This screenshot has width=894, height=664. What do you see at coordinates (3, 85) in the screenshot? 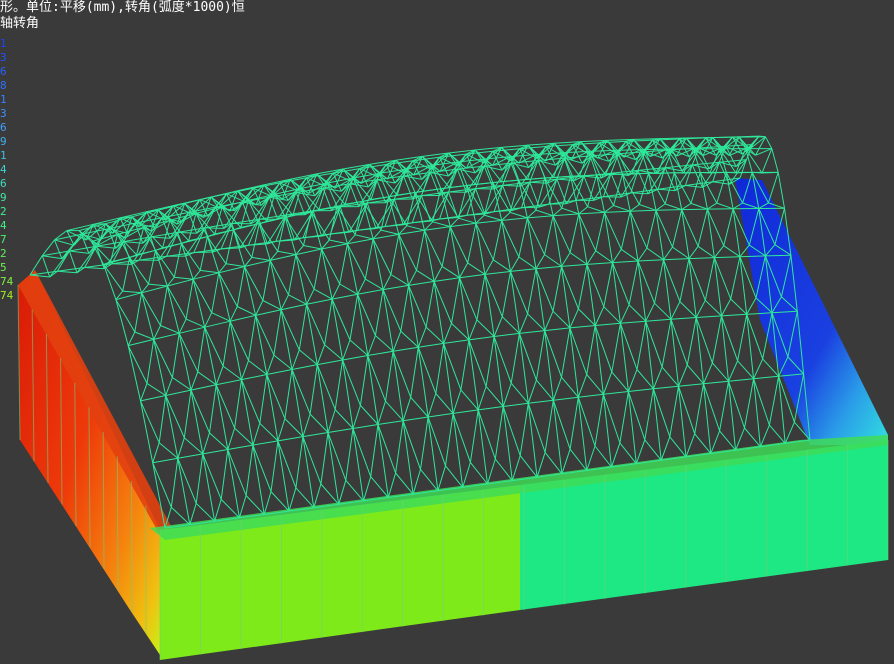
I see `legend-label: 8` at bounding box center [3, 85].